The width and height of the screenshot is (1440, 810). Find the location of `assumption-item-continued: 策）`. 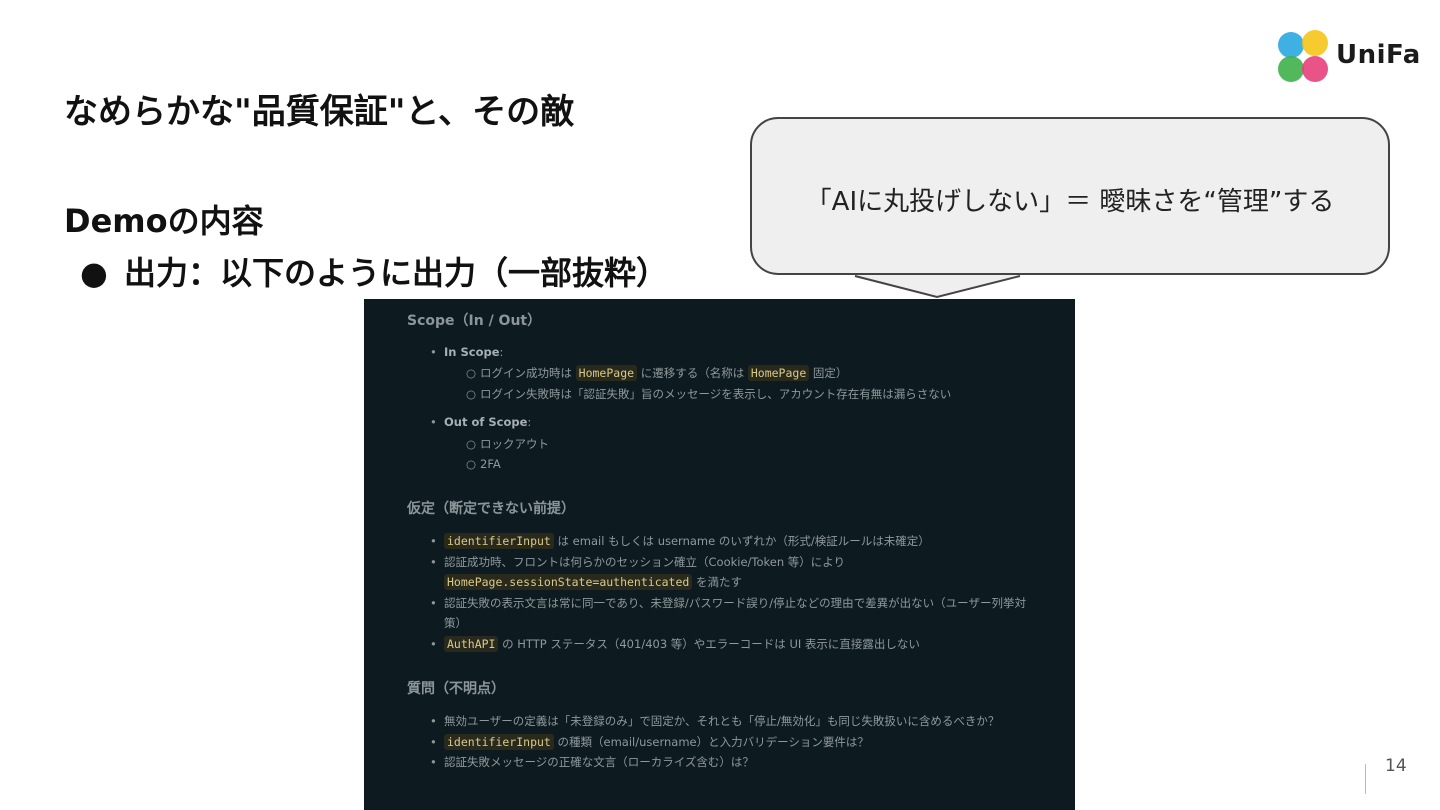

assumption-item-continued: 策） is located at coordinates (455, 623).